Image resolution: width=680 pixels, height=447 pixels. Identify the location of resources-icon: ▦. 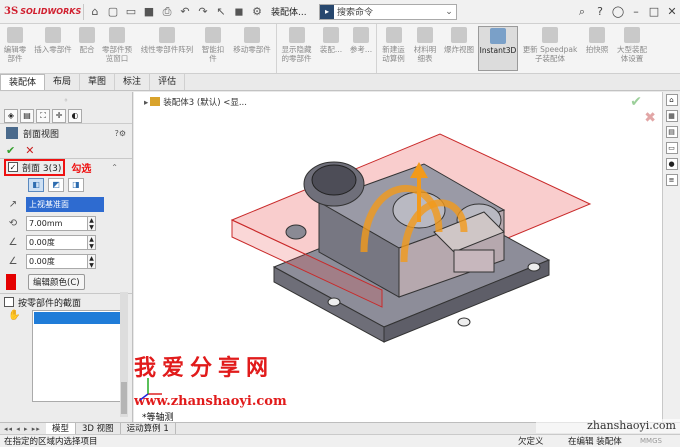
(671, 116).